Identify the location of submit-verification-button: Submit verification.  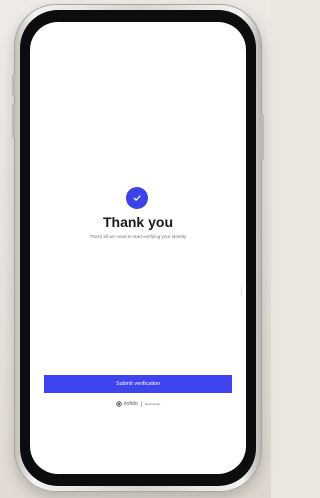
(138, 384).